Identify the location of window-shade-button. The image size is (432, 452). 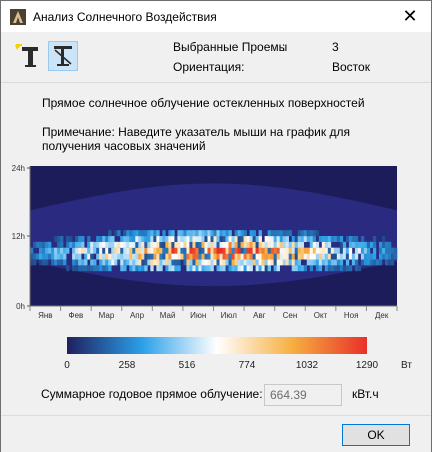
(63, 56).